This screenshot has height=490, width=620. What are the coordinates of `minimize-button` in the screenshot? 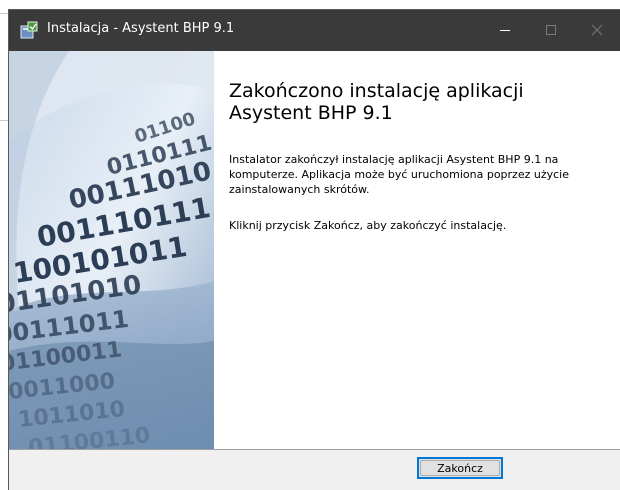 It's located at (505, 30).